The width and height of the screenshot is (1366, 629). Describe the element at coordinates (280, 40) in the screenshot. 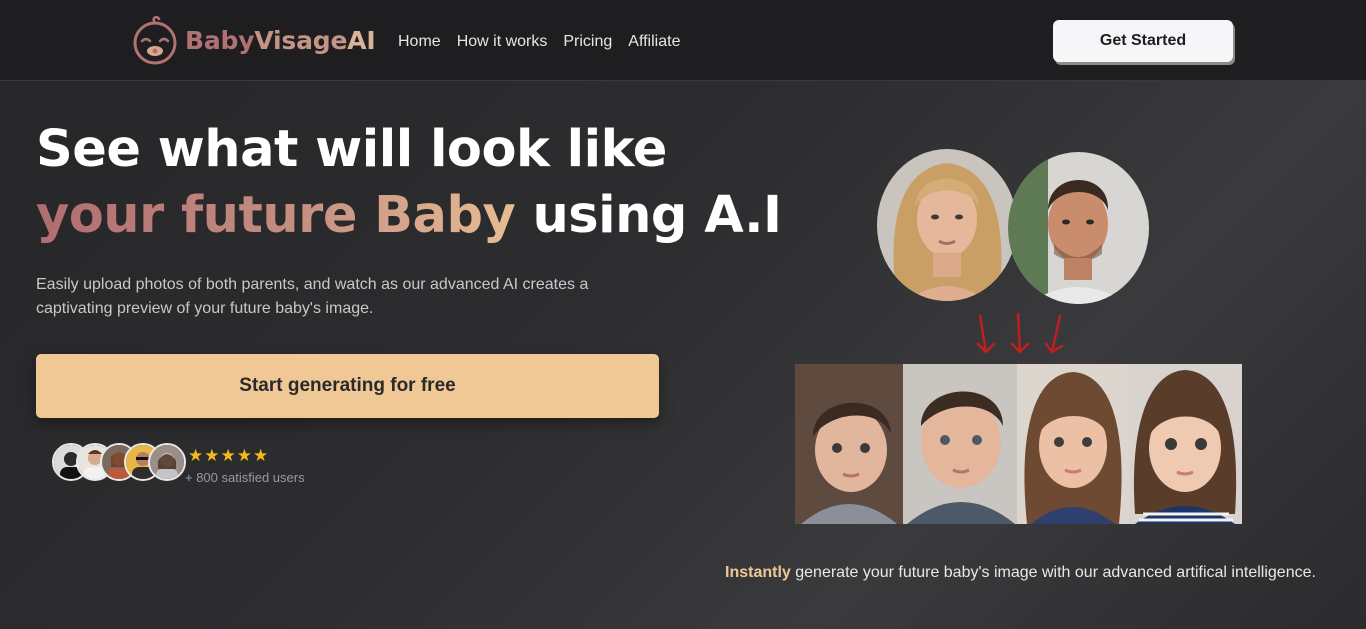

I see `brand-name: BabyVisageAI` at that location.